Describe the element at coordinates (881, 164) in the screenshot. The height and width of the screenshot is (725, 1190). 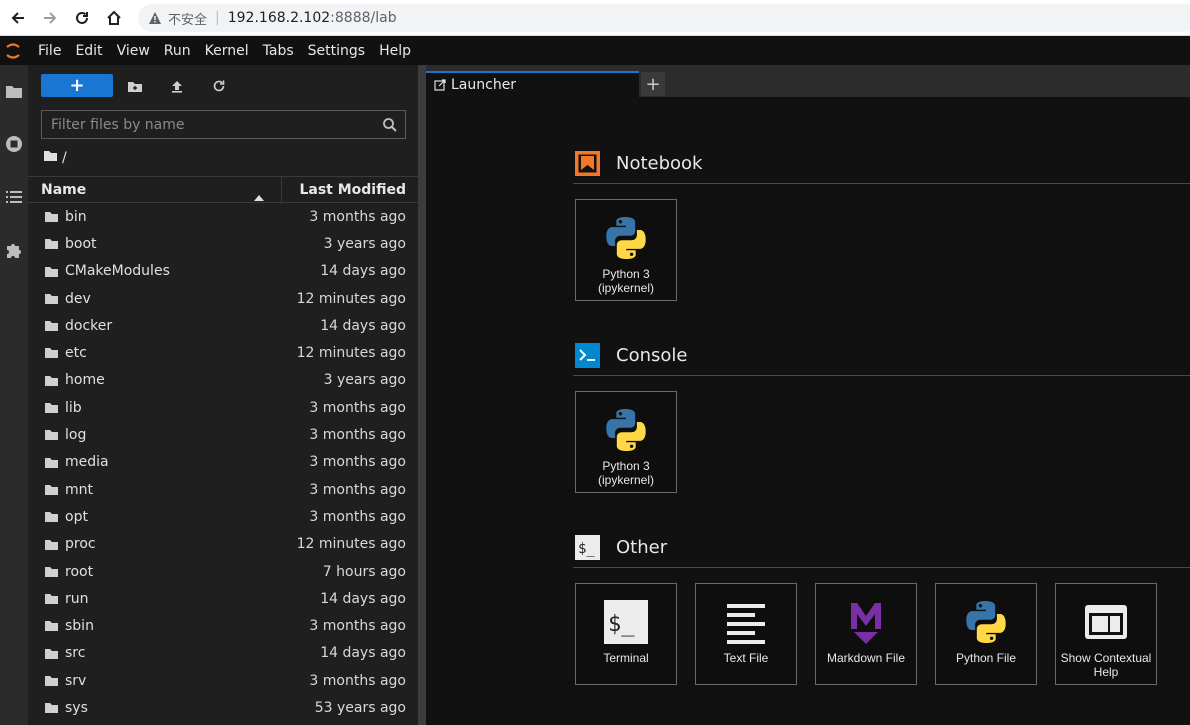
I see `section-header-notebook: Notebook` at that location.